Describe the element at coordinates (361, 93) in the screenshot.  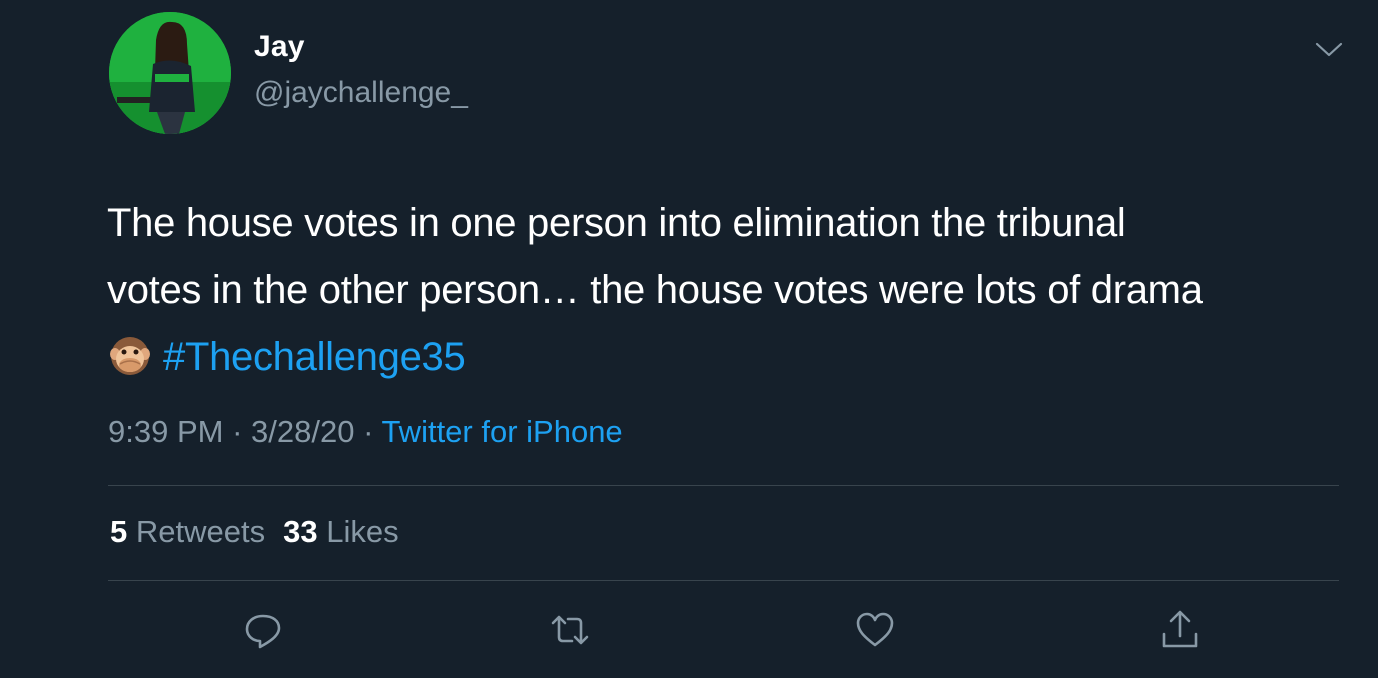
I see `user-handle: @jaychallenge_` at that location.